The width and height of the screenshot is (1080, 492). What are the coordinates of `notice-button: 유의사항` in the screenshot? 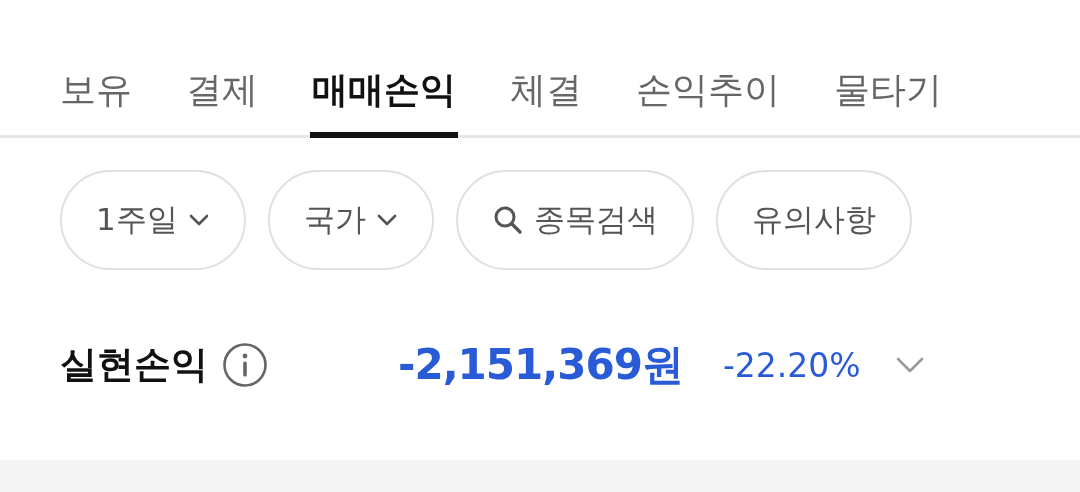 It's located at (813, 220).